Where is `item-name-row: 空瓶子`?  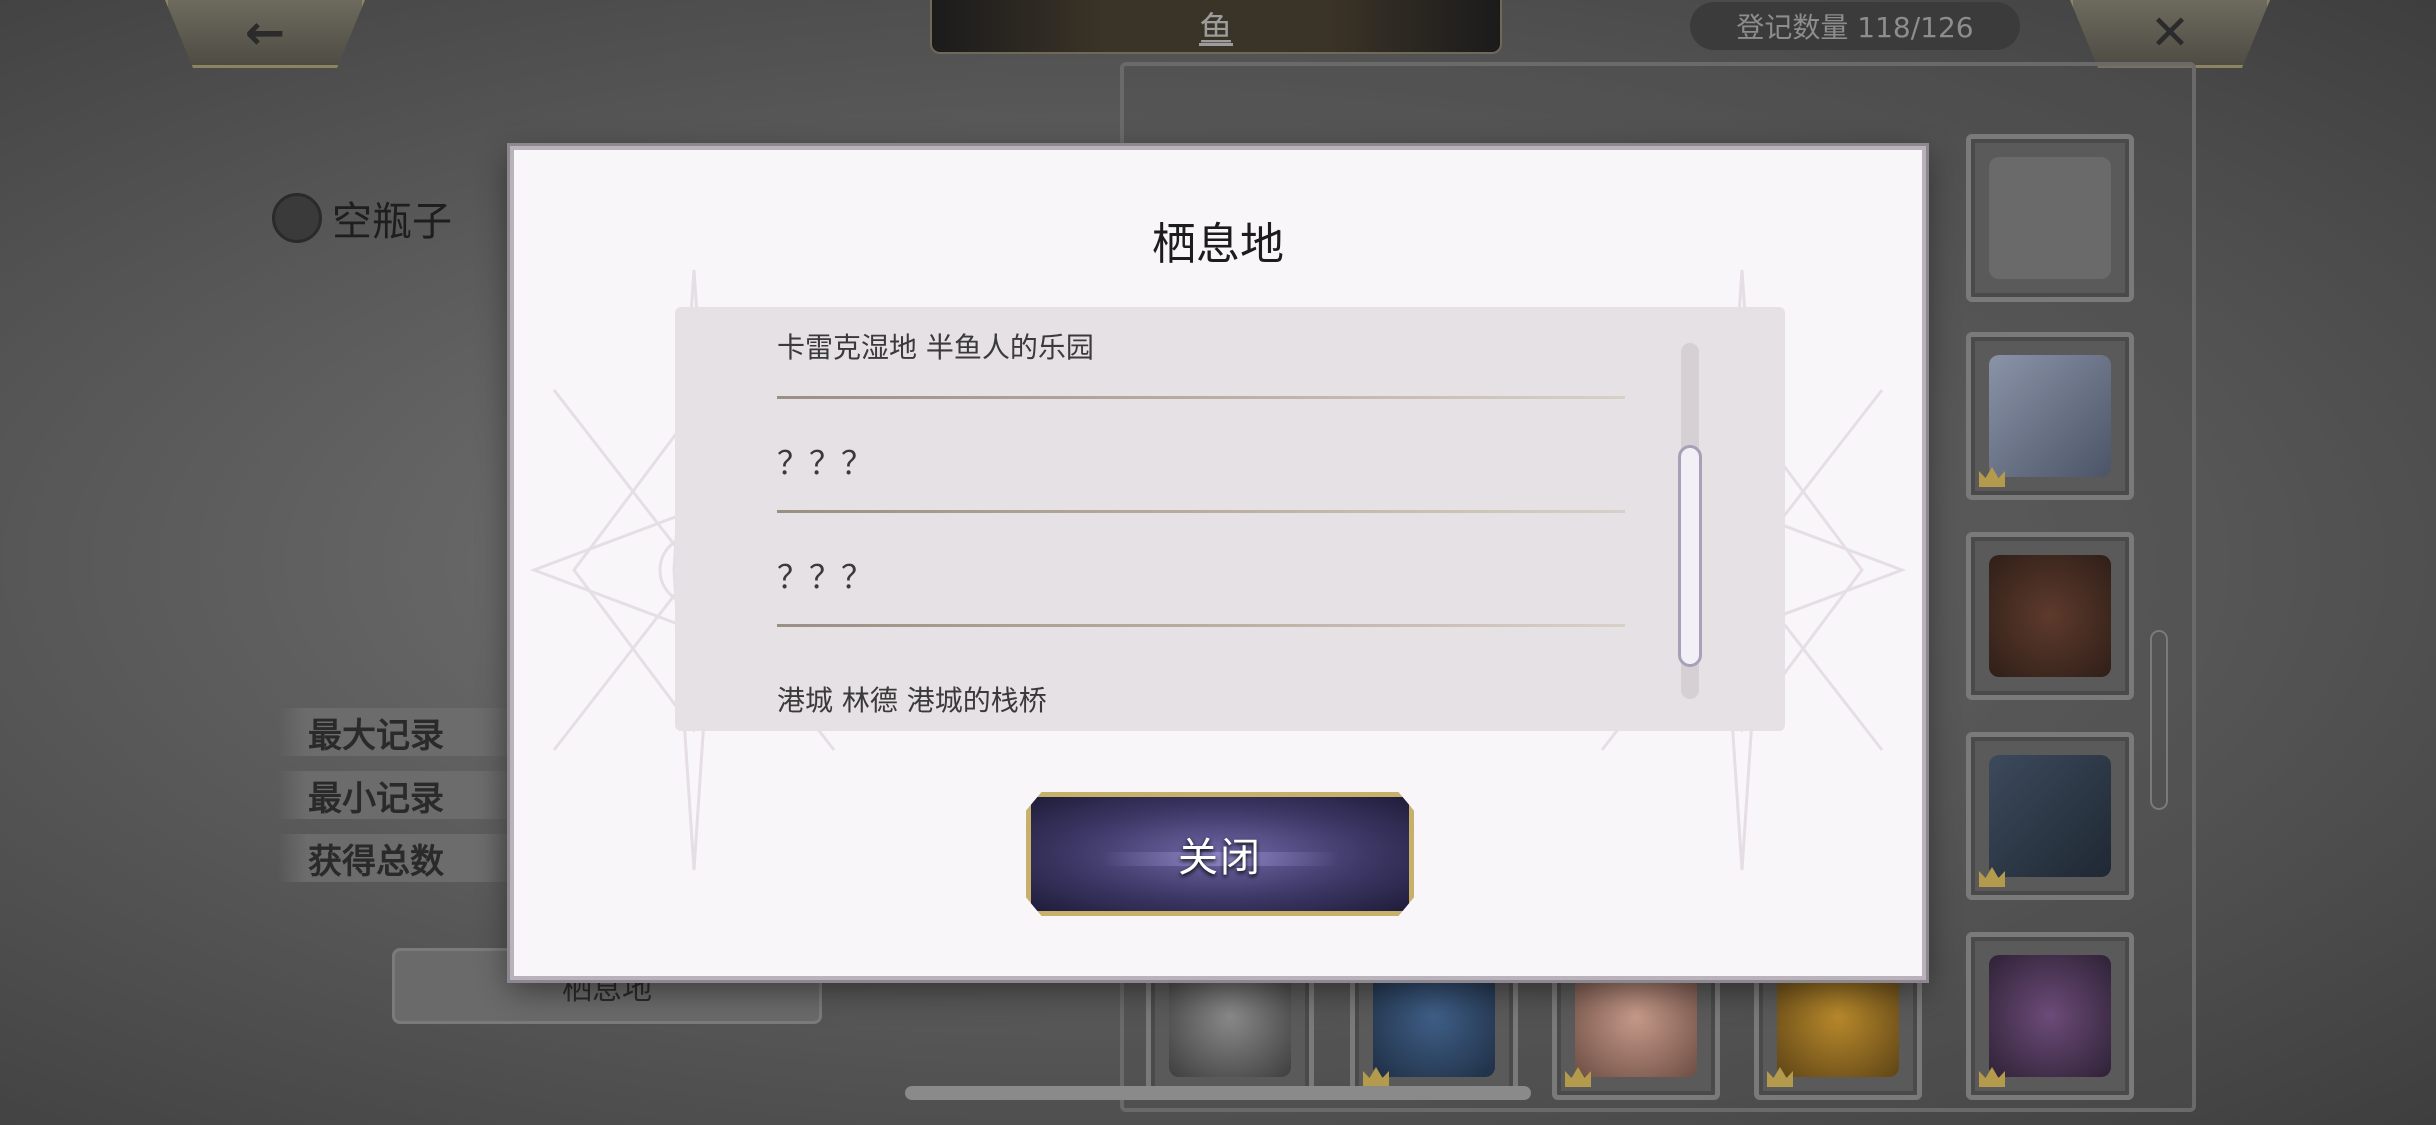 item-name-row: 空瓶子 is located at coordinates (362, 218).